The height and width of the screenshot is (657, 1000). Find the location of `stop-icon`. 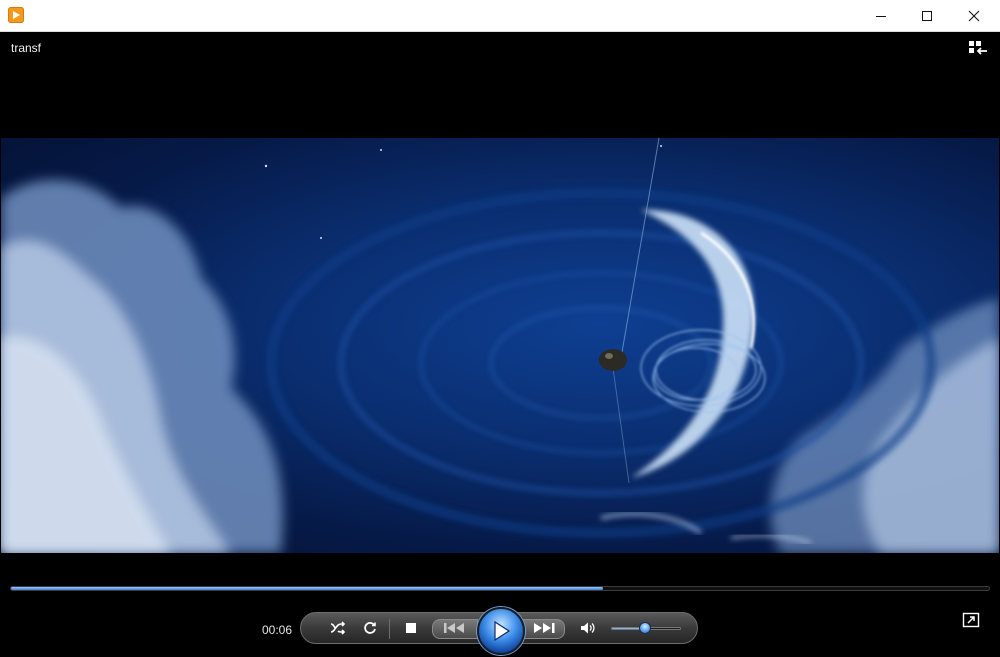

stop-icon is located at coordinates (411, 628).